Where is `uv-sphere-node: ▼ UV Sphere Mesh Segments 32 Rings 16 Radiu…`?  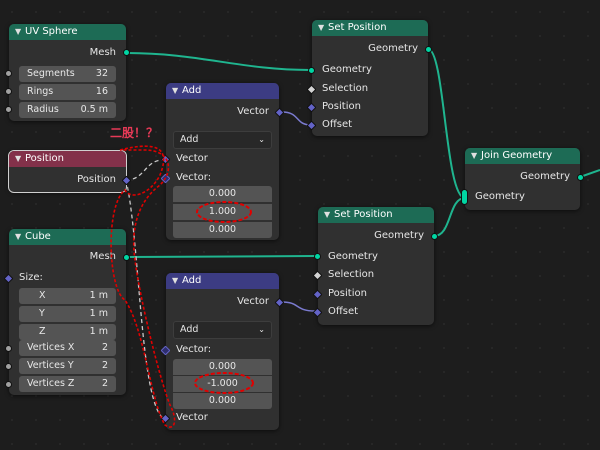 uv-sphere-node: ▼ UV Sphere Mesh Segments 32 Rings 16 Radiu… is located at coordinates (67, 72).